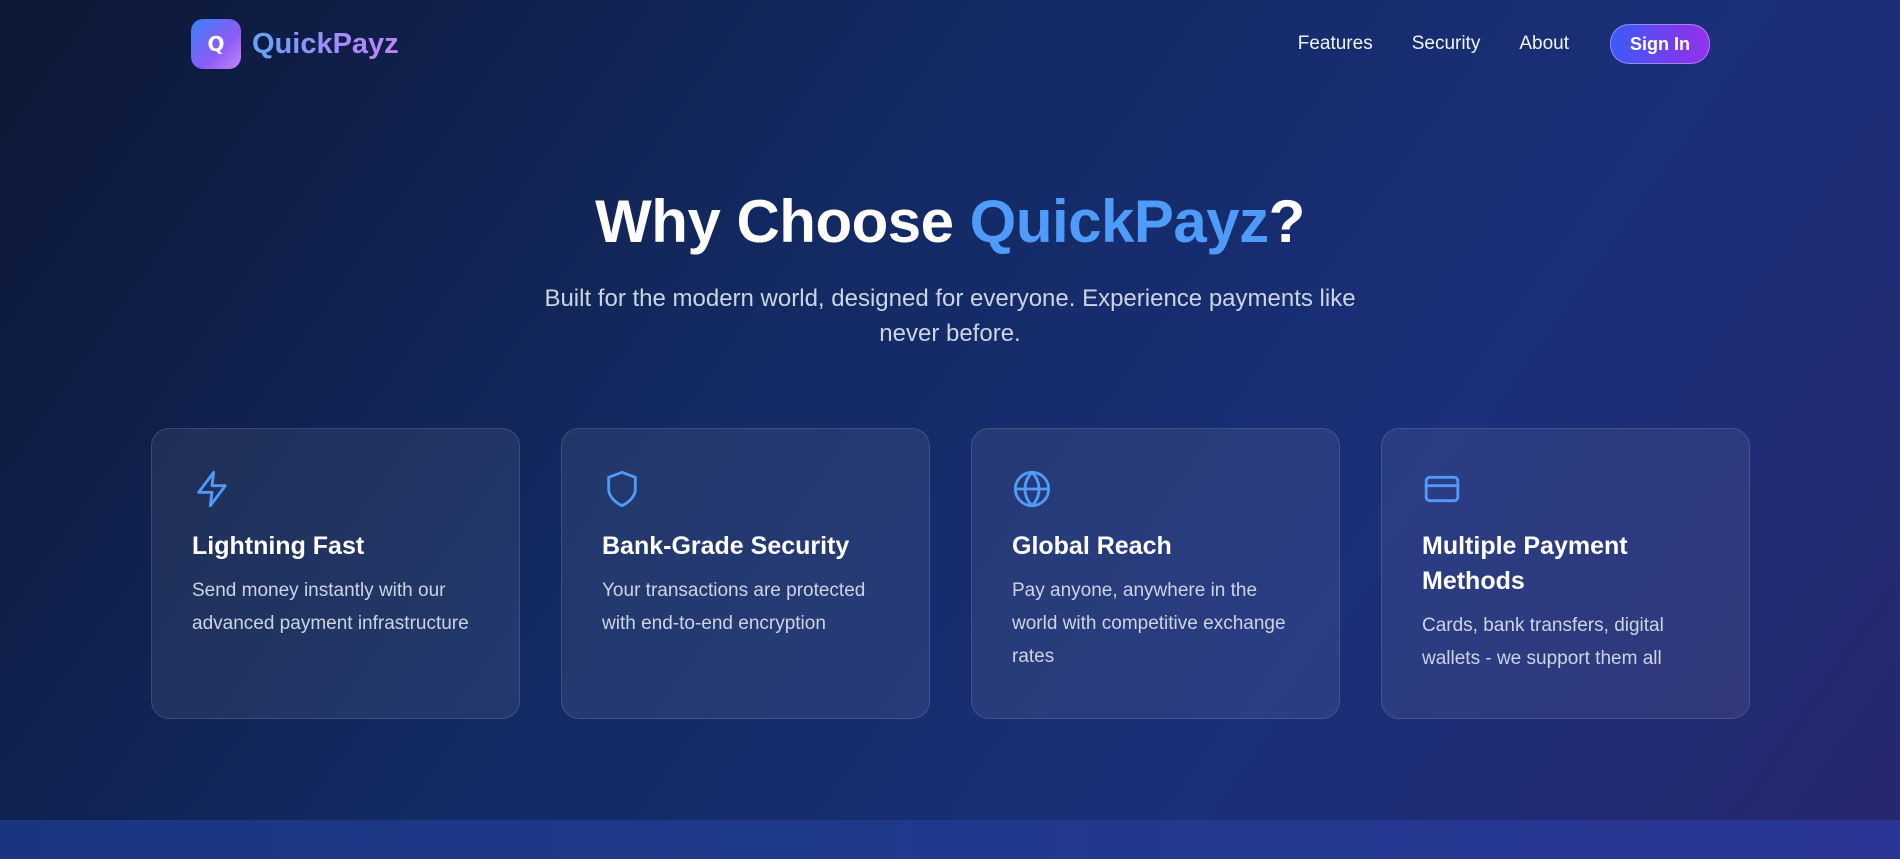 The height and width of the screenshot is (859, 1900). I want to click on brand-name: QuickPayz, so click(325, 43).